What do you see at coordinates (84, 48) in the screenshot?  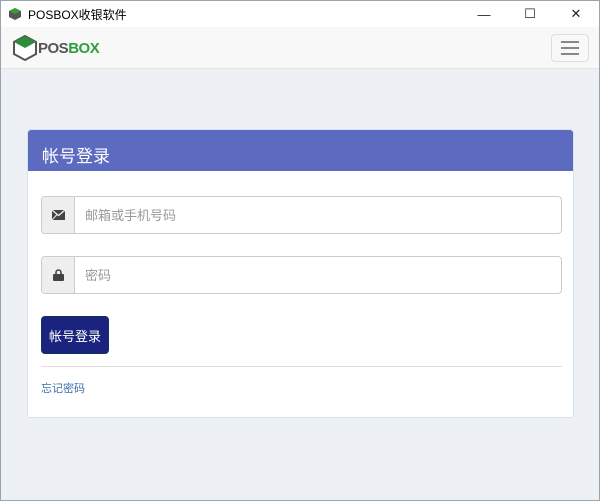 I see `logo-text-box: BOX` at bounding box center [84, 48].